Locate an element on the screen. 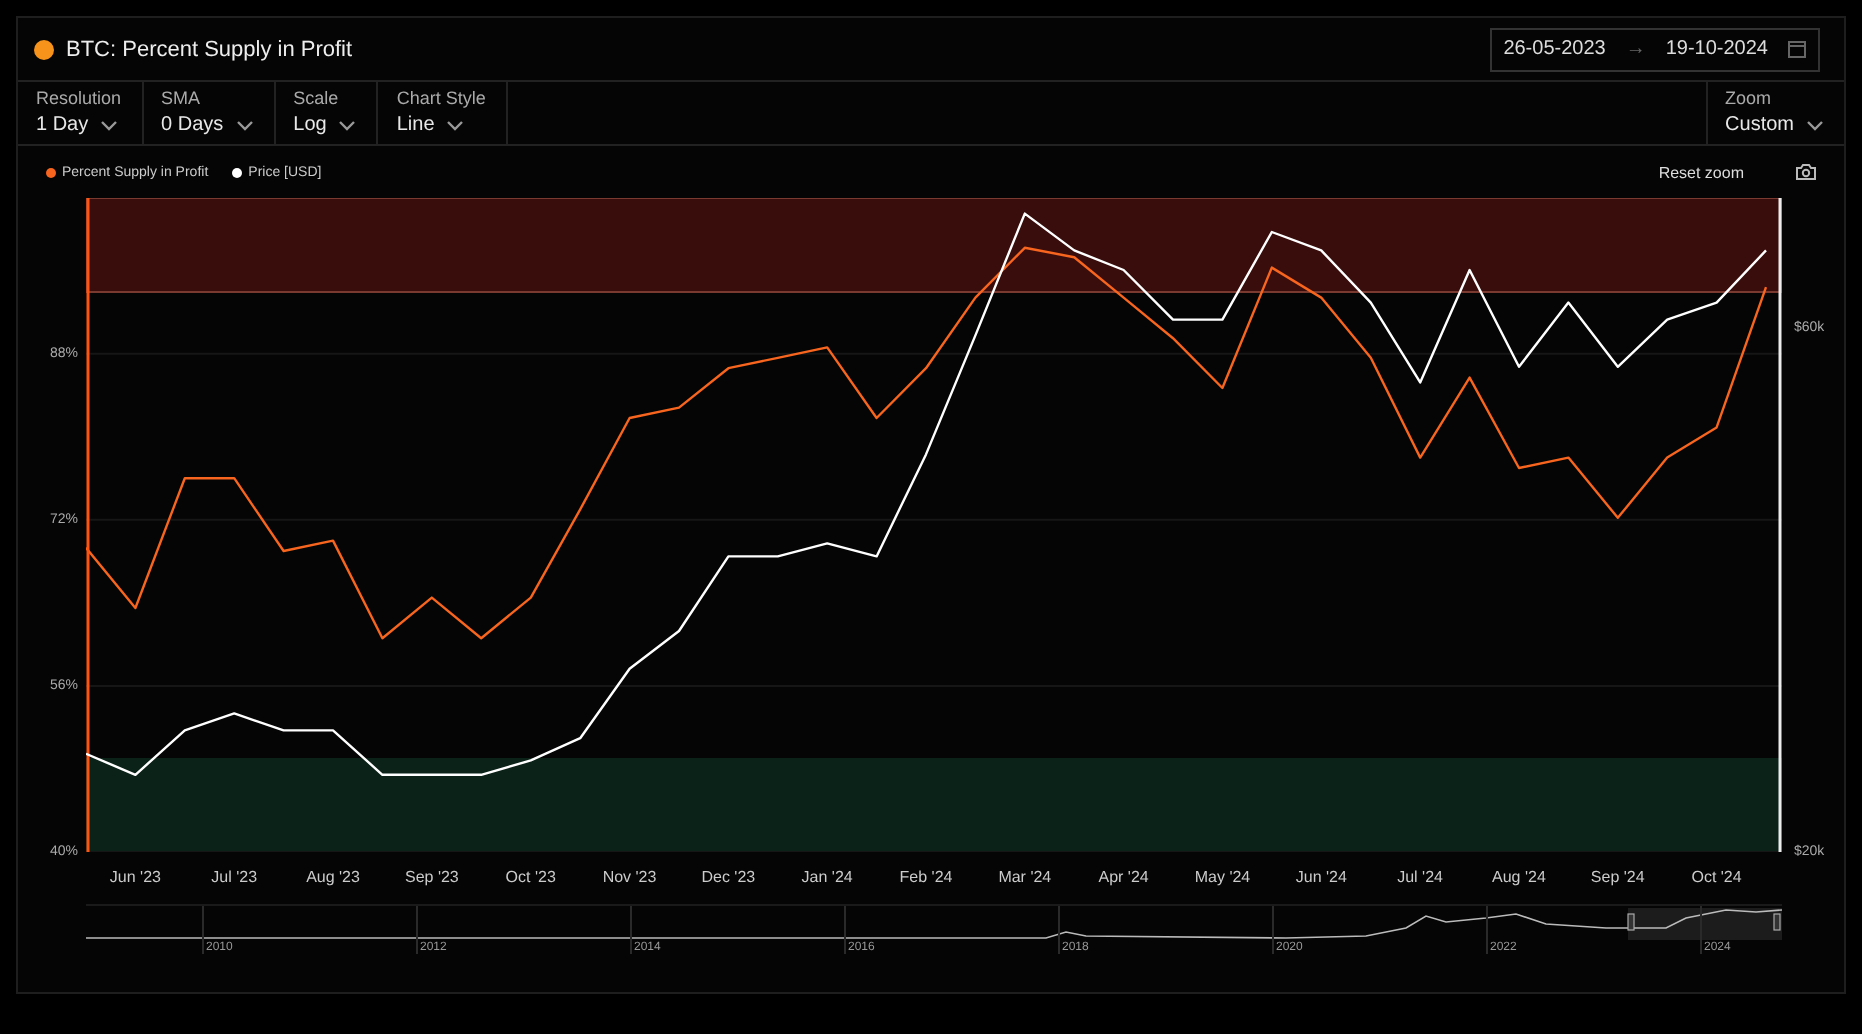 Image resolution: width=1862 pixels, height=1034 pixels. window-title: BTC: Percent Supply in Profit is located at coordinates (210, 49).